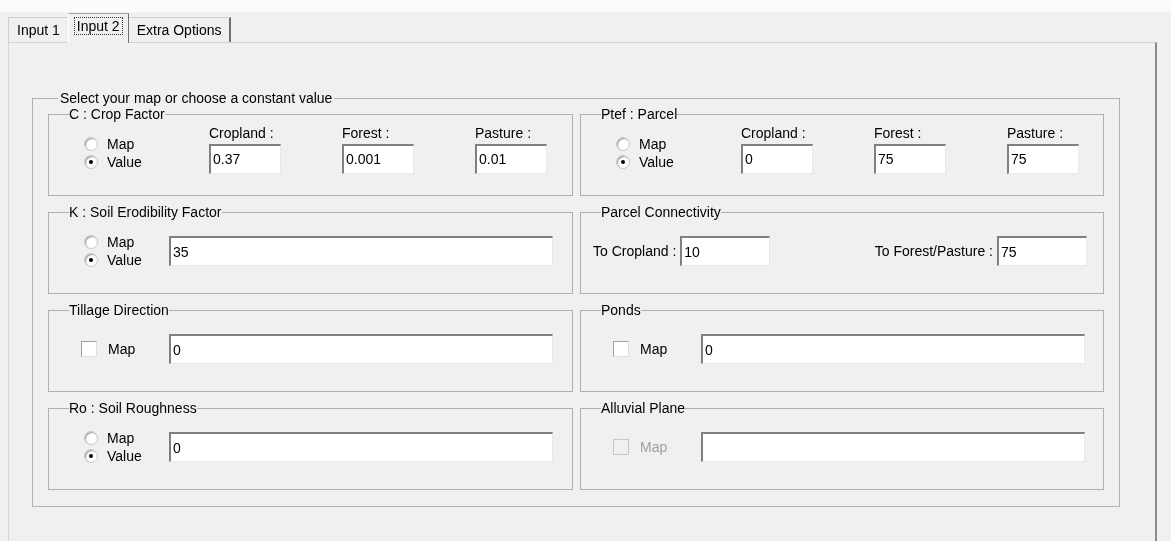  Describe the element at coordinates (133, 408) in the screenshot. I see `group-title: Ro : Soil Roughness` at that location.